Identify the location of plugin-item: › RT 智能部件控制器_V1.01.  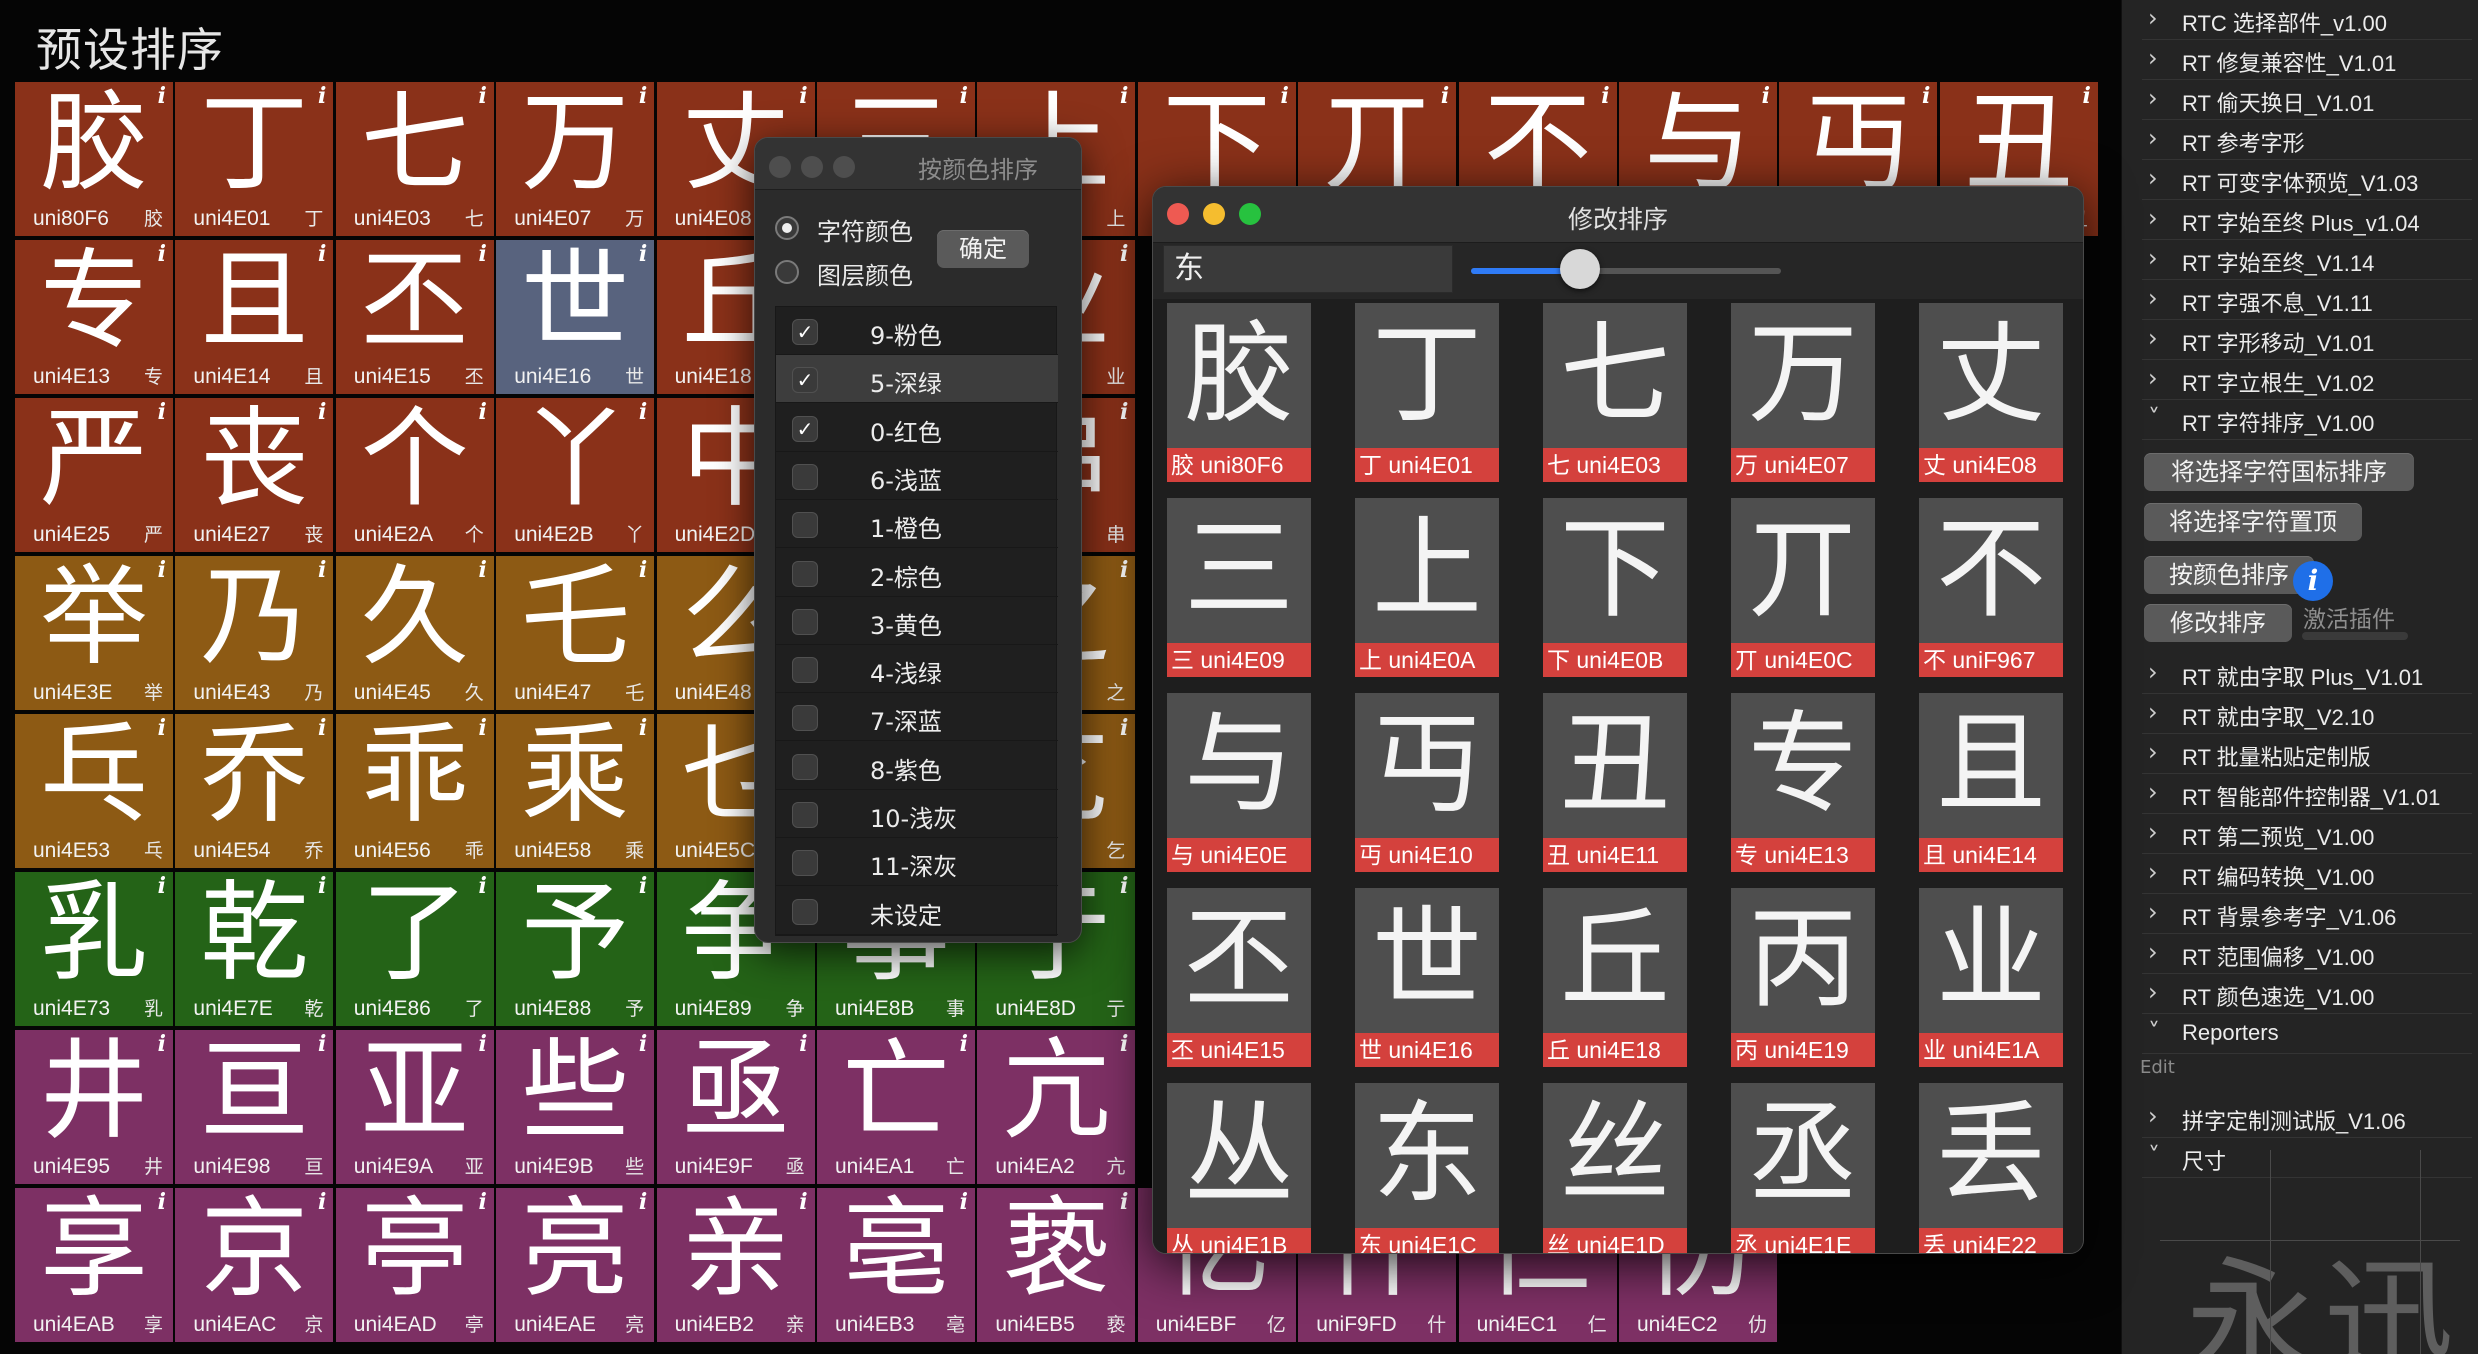
(2307, 794).